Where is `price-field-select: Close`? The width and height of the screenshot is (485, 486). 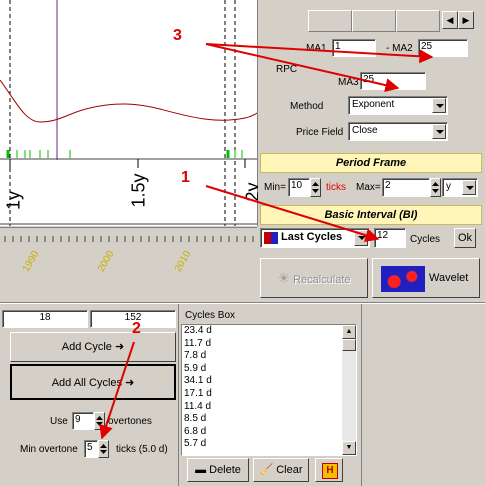 price-field-select: Close is located at coordinates (398, 131).